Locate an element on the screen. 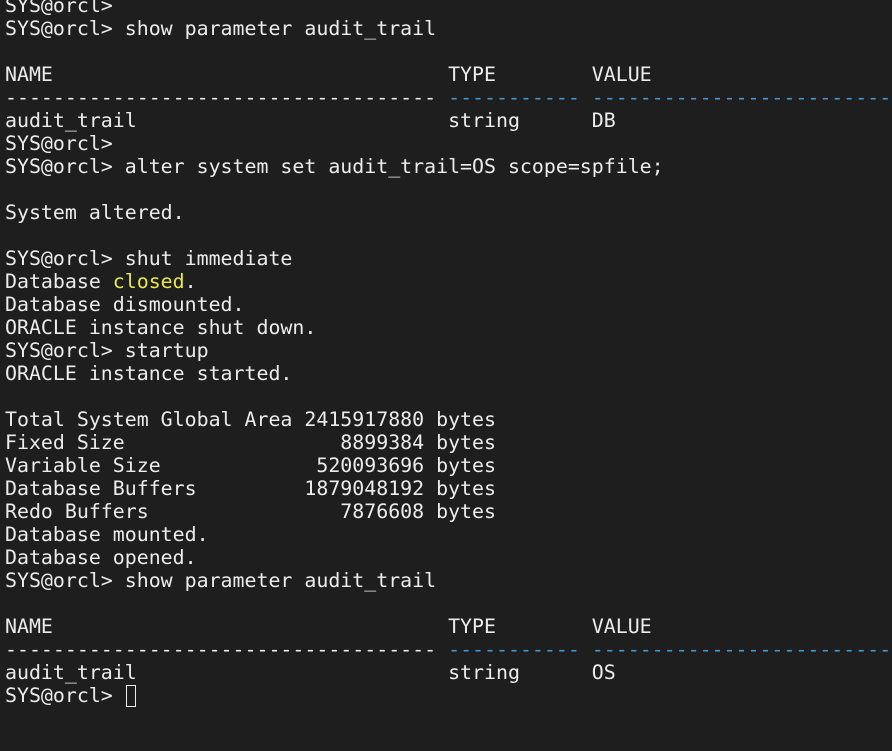 The height and width of the screenshot is (751, 892). terminal-line: SYS@orcl> startup is located at coordinates (107, 350).